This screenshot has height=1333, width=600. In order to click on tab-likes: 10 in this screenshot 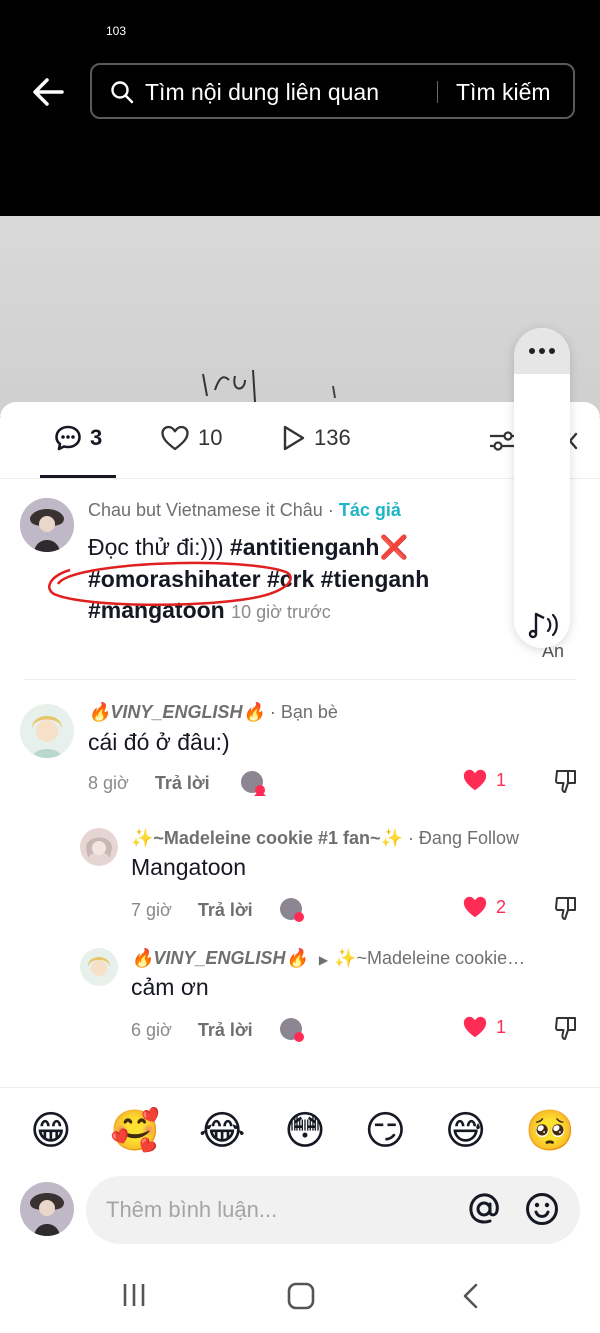, I will do `click(191, 438)`.